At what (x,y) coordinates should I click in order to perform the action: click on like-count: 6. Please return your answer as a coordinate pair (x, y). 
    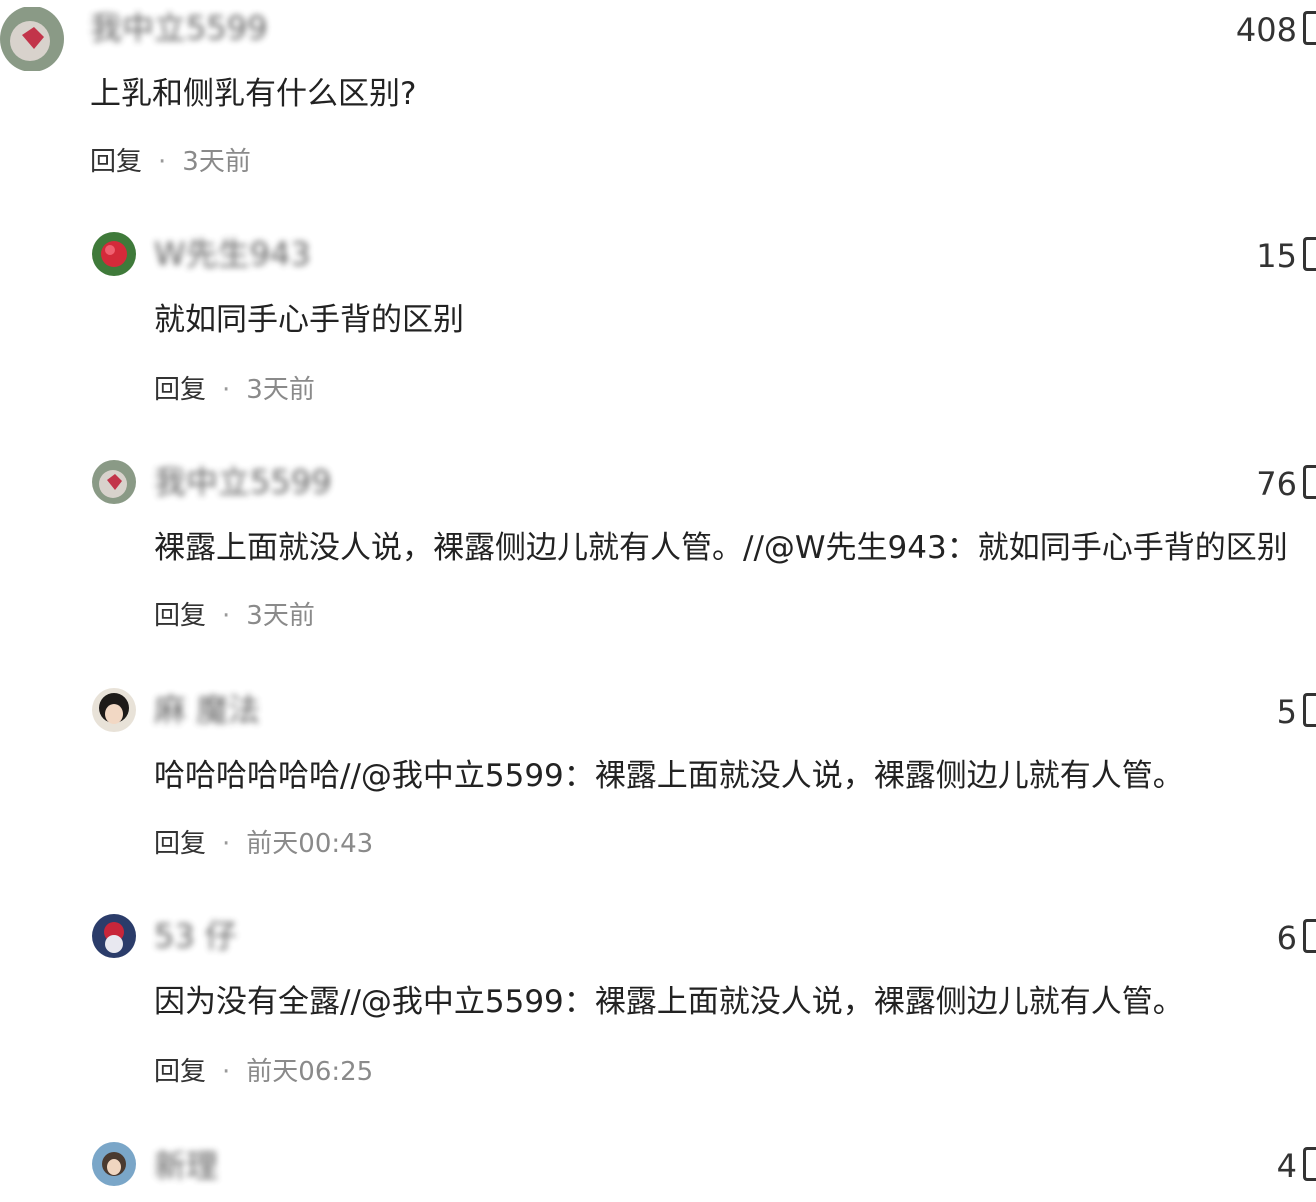
    Looking at the image, I should click on (1296, 938).